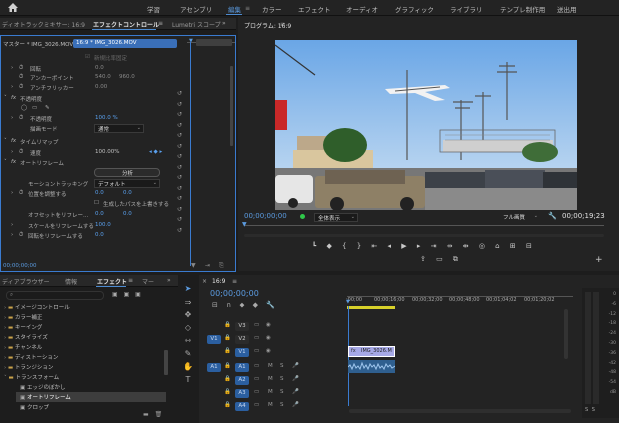 The height and width of the screenshot is (423, 619). Describe the element at coordinates (196, 24) in the screenshot. I see `tab-lumetri-scopes: Lumetri スコープ` at that location.